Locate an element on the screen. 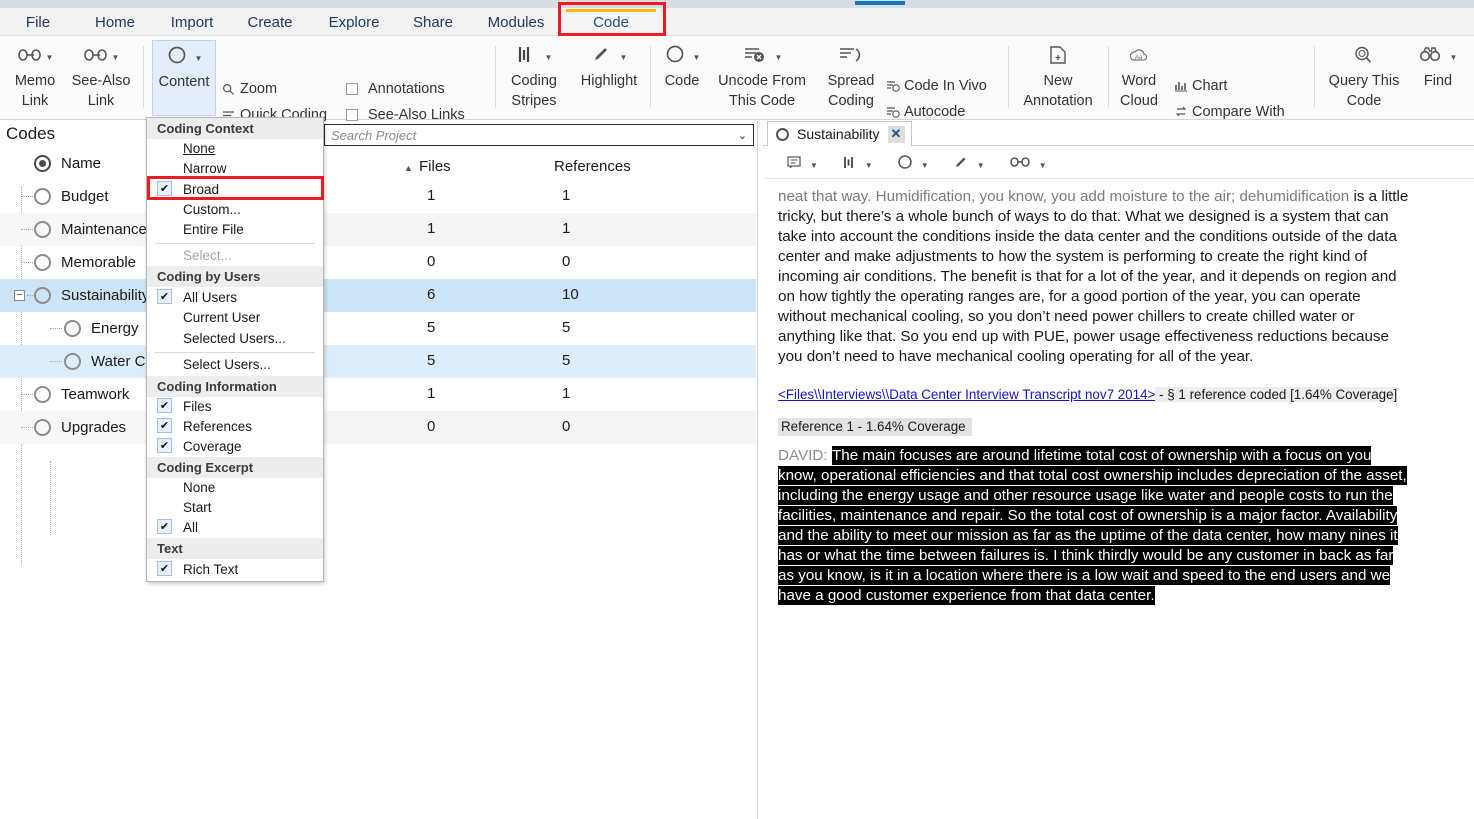  menu-separator is located at coordinates (235, 243).